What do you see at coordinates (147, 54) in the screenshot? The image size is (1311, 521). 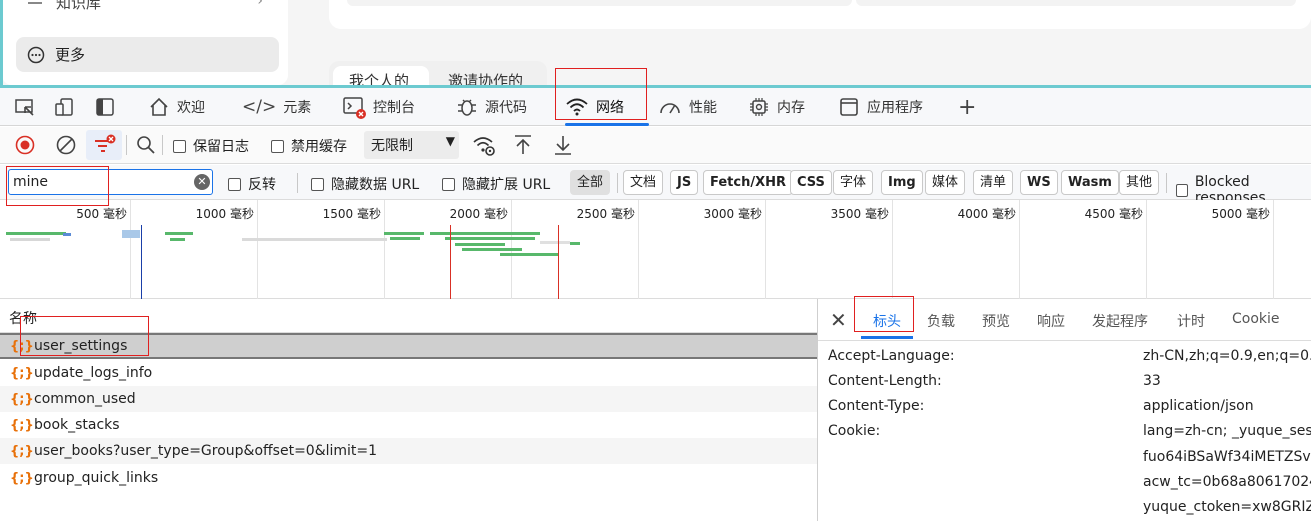 I see `more-button: 更多` at bounding box center [147, 54].